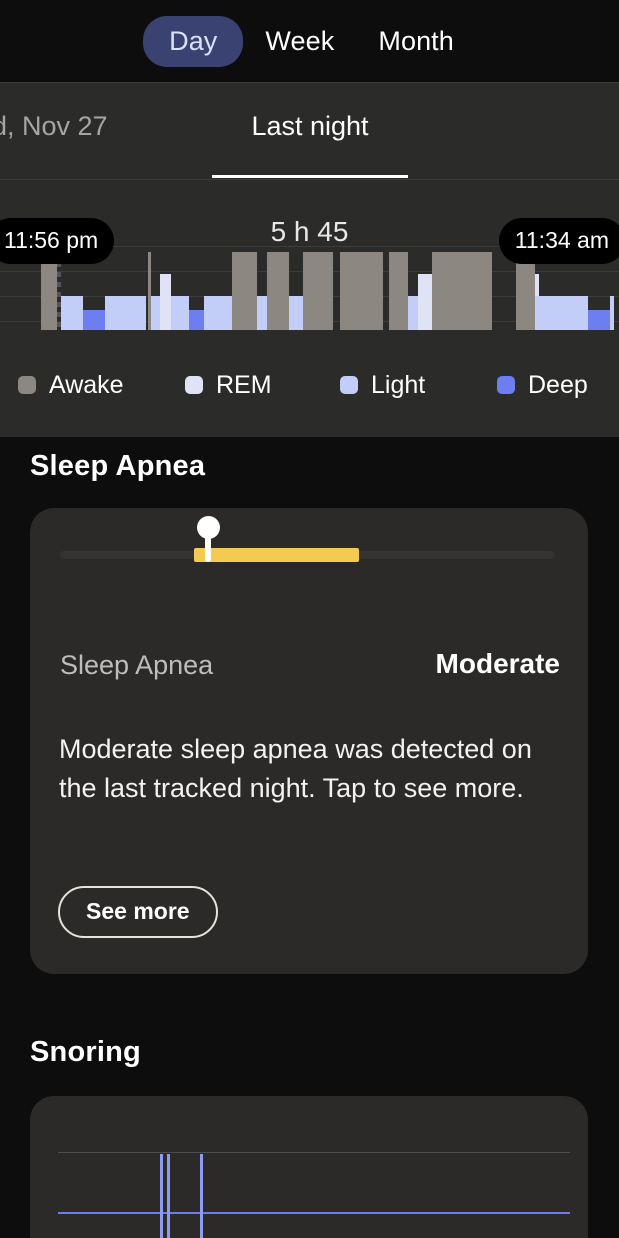  What do you see at coordinates (310, 126) in the screenshot?
I see `current-night-tab: Last night` at bounding box center [310, 126].